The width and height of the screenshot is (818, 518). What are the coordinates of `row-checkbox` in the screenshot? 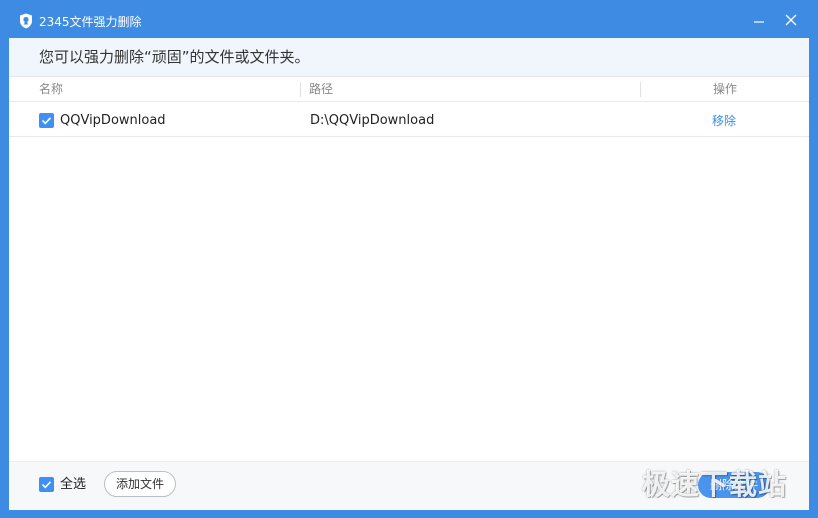 It's located at (46, 120).